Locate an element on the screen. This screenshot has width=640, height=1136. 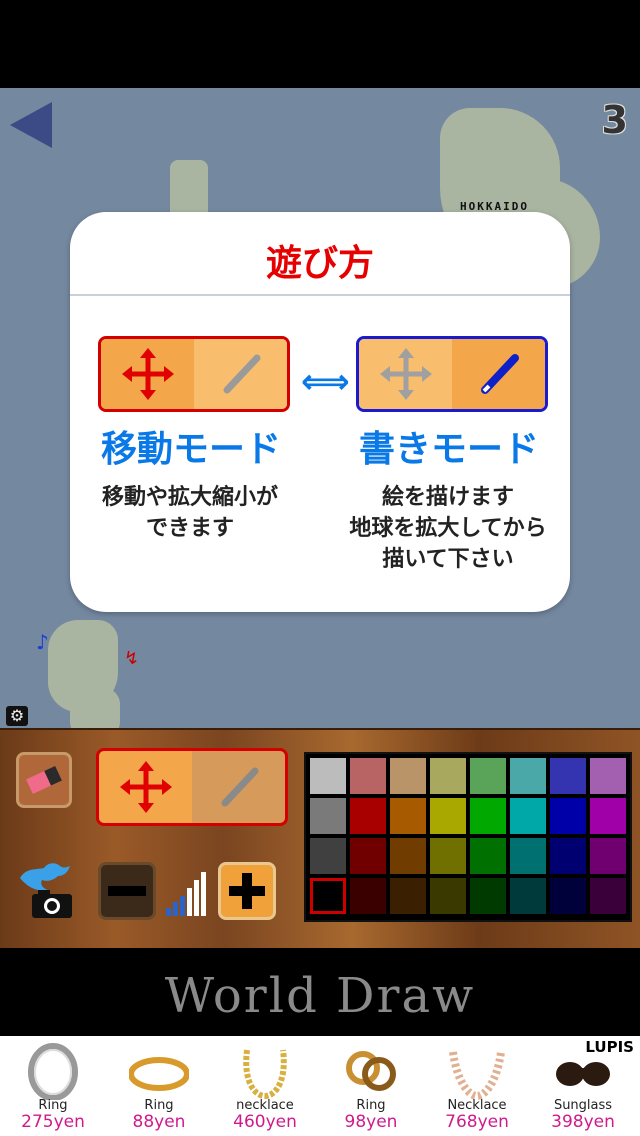
swap-arrow-icon: ⟺ is located at coordinates (325, 382).